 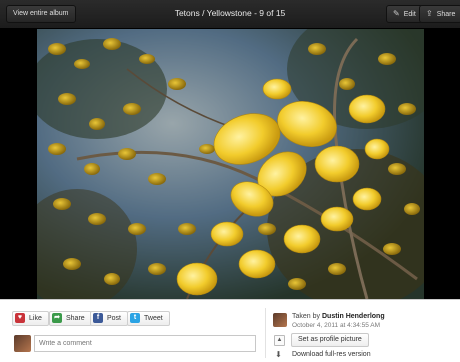 I want to click on share-arrow-icon: ➦, so click(x=57, y=318).